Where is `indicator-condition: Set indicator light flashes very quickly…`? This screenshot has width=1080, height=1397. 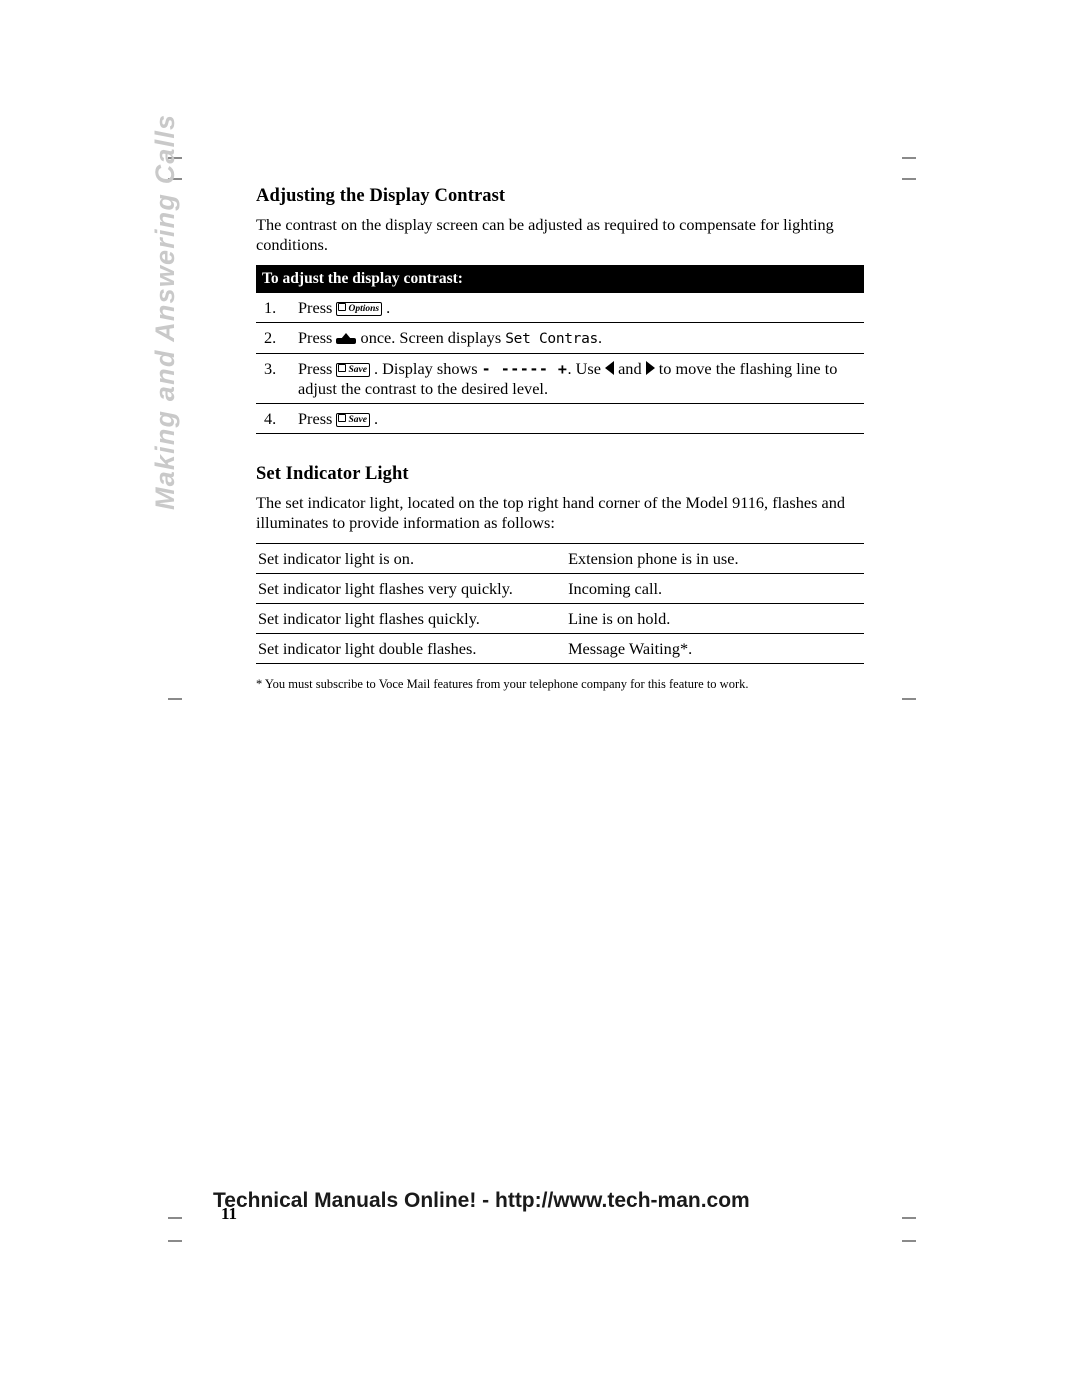
indicator-condition: Set indicator light flashes very quickly… is located at coordinates (411, 588).